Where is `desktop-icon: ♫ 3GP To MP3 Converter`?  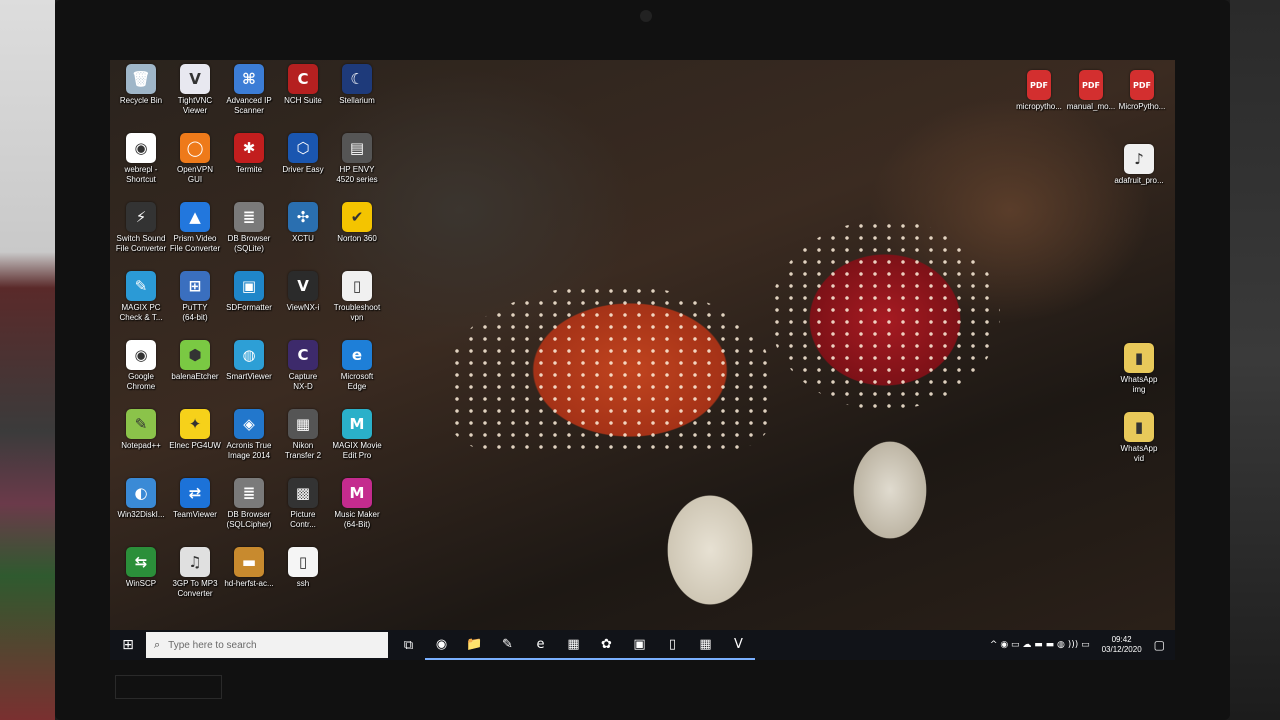
desktop-icon: ♫ 3GP To MP3 Converter is located at coordinates (195, 573).